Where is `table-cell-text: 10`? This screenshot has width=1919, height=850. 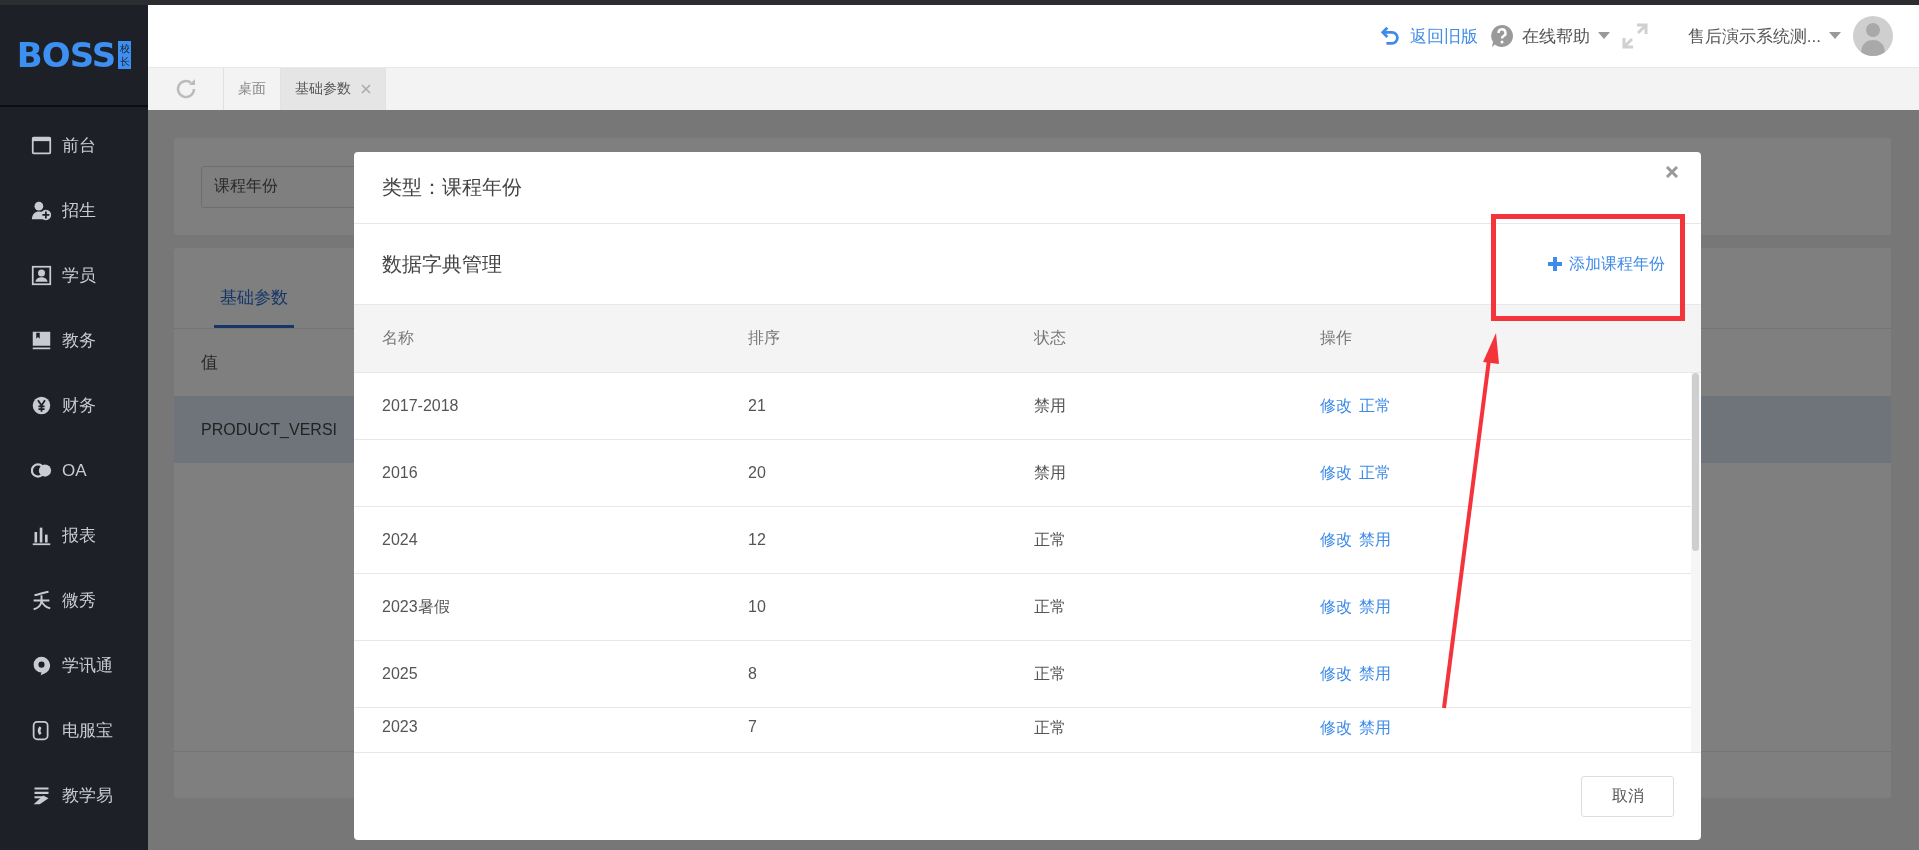
table-cell-text: 10 is located at coordinates (757, 607).